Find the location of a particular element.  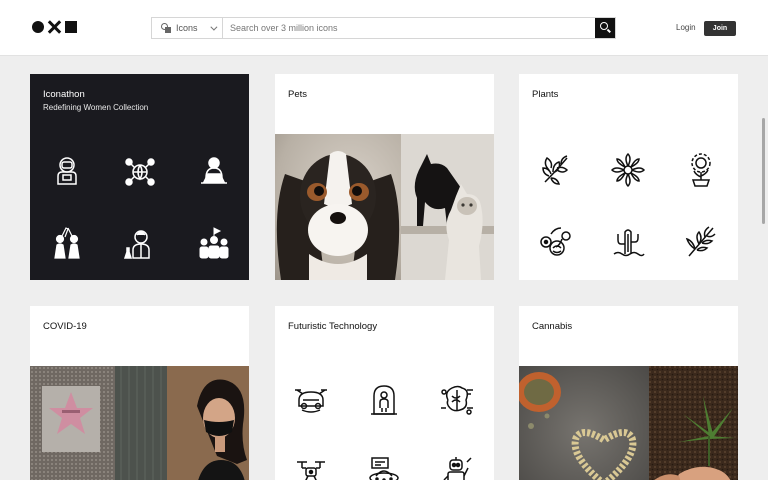

succulent-icon is located at coordinates (555, 242).